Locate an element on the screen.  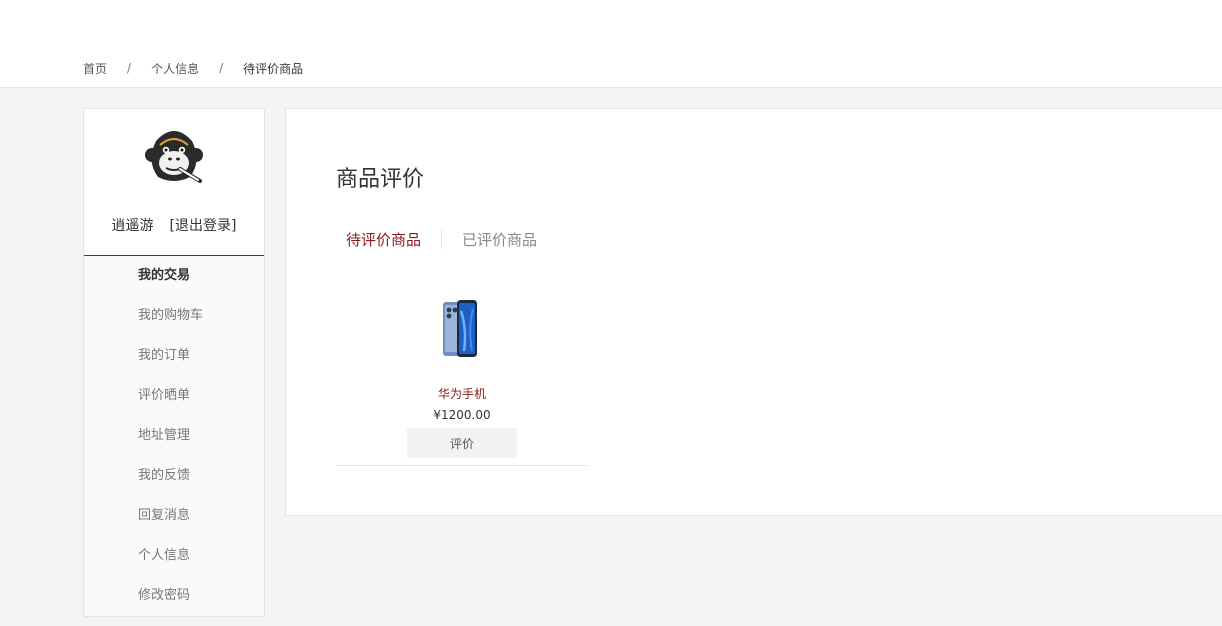
review-button: 评价 is located at coordinates (462, 443).